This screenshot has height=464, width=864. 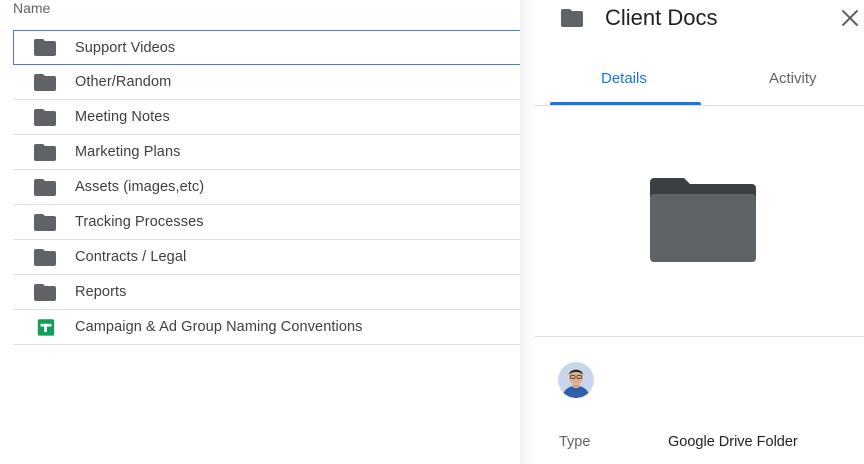 What do you see at coordinates (31, 8) in the screenshot?
I see `column-header-name: Name` at bounding box center [31, 8].